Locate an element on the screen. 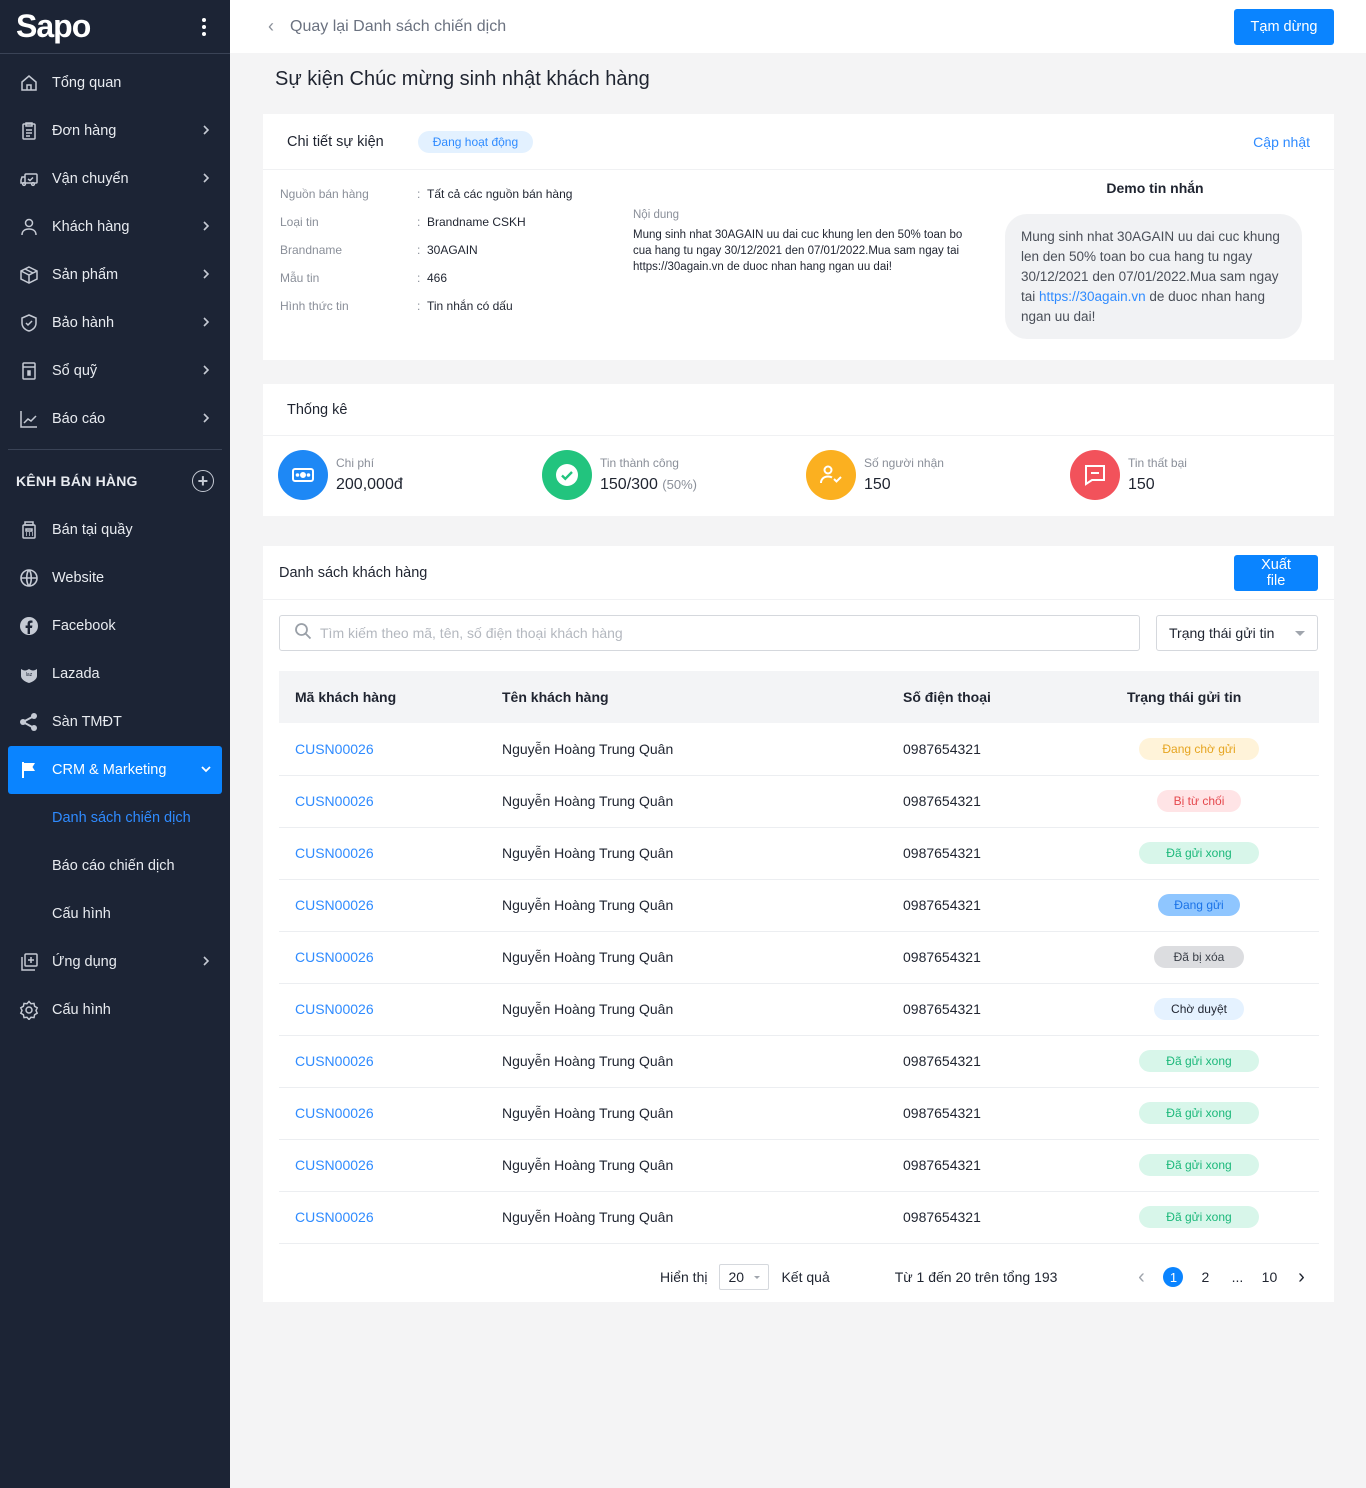 The width and height of the screenshot is (1366, 1488). sidebar-item-cau-hinh: Cấu hình is located at coordinates (115, 1010).